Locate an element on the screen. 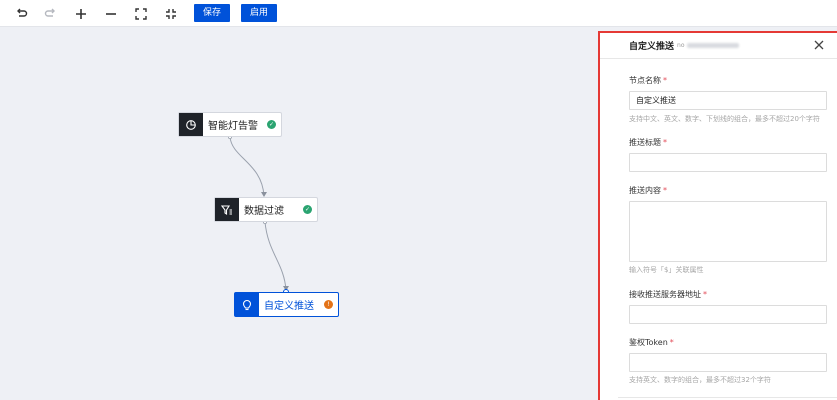  push-icon is located at coordinates (247, 304).